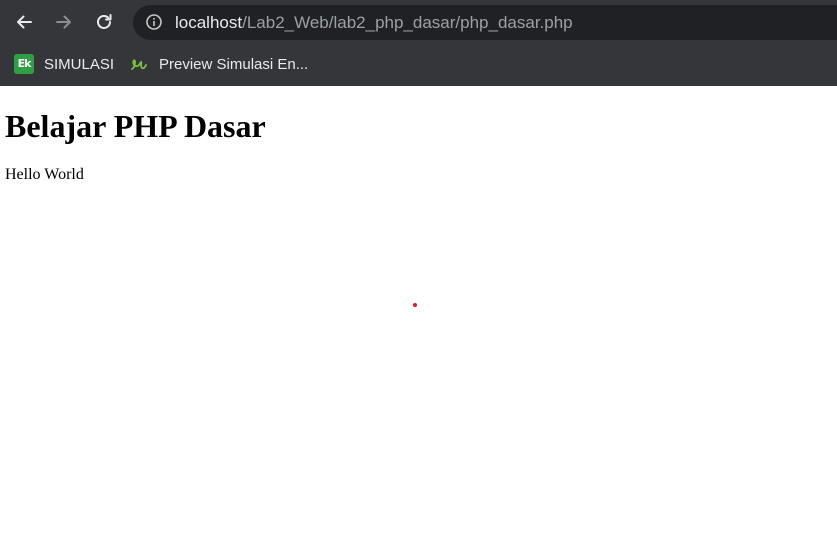 This screenshot has height=533, width=837. I want to click on page-title: Belajar PHP Dasar, so click(135, 126).